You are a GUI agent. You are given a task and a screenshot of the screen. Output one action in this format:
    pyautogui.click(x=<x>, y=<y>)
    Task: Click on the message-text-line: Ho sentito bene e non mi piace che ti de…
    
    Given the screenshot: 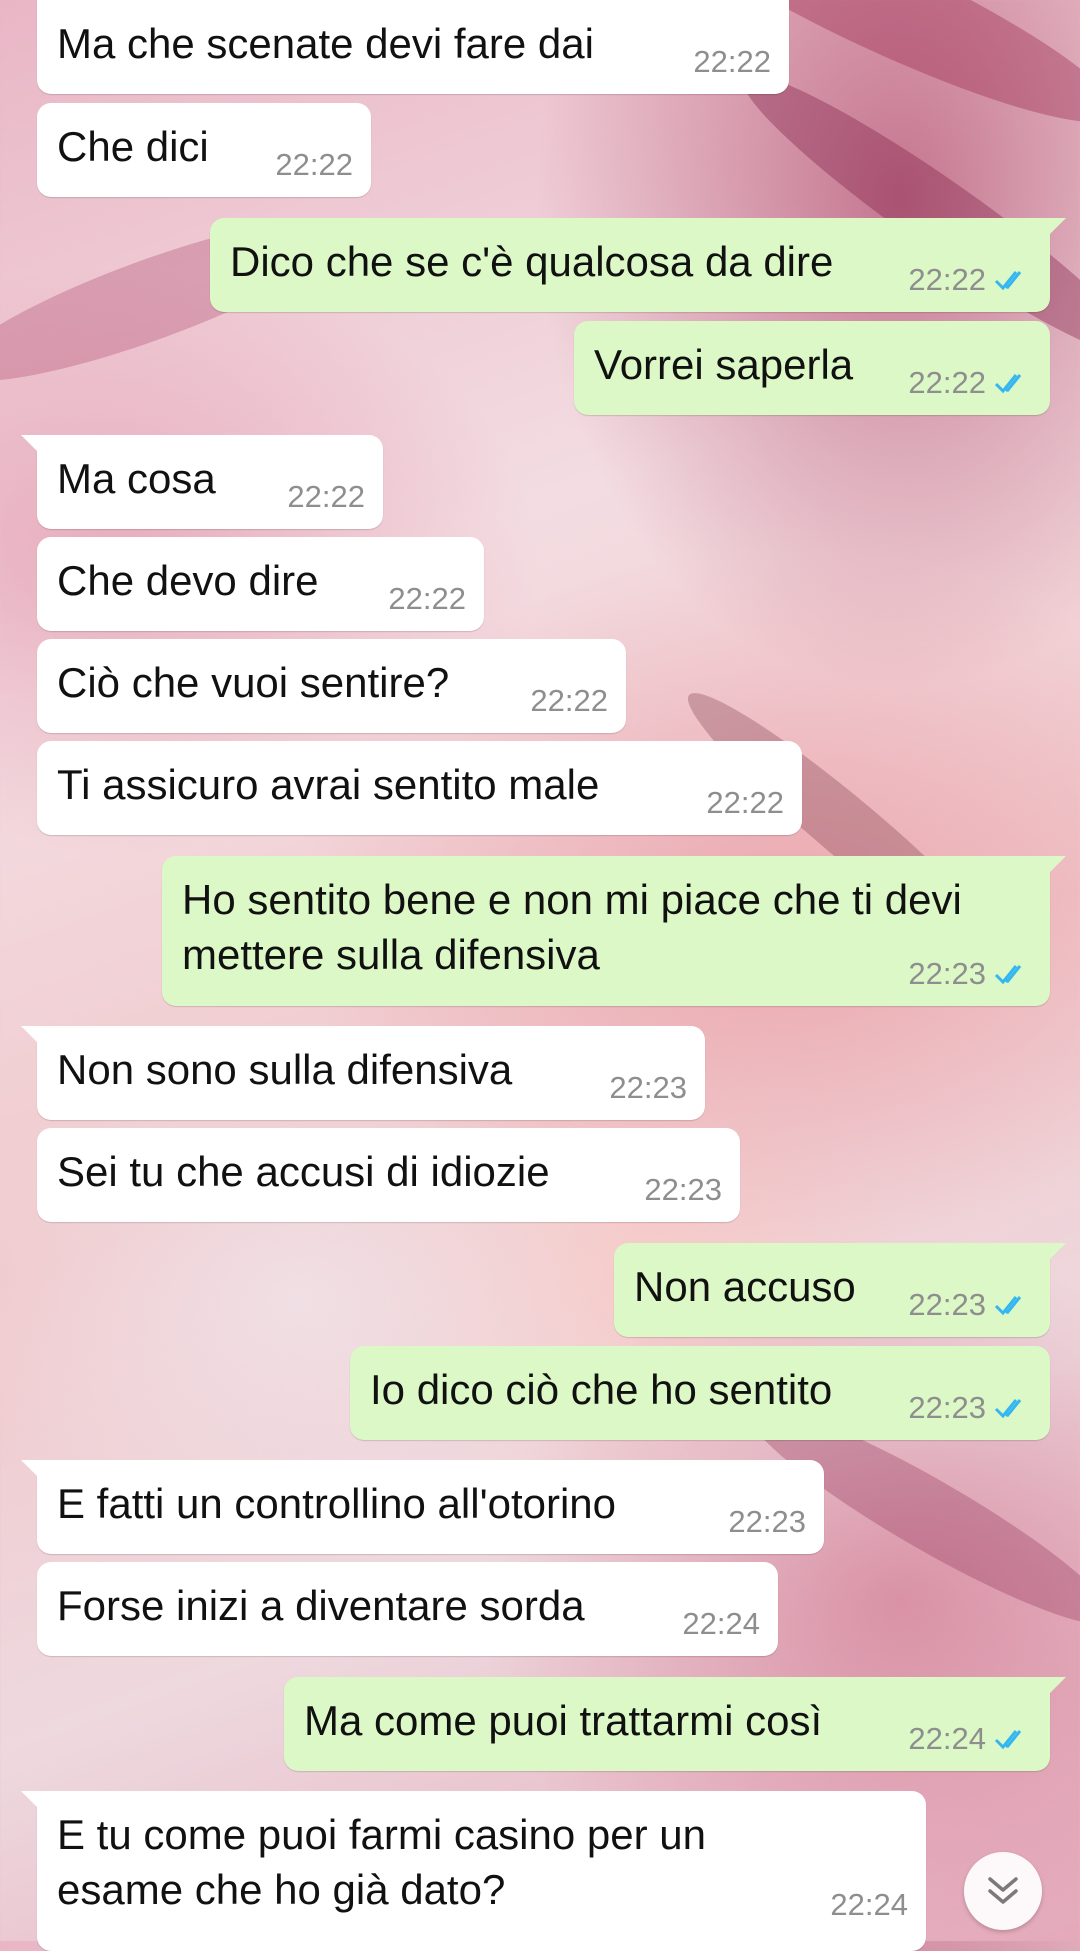 What is the action you would take?
    pyautogui.click(x=572, y=899)
    